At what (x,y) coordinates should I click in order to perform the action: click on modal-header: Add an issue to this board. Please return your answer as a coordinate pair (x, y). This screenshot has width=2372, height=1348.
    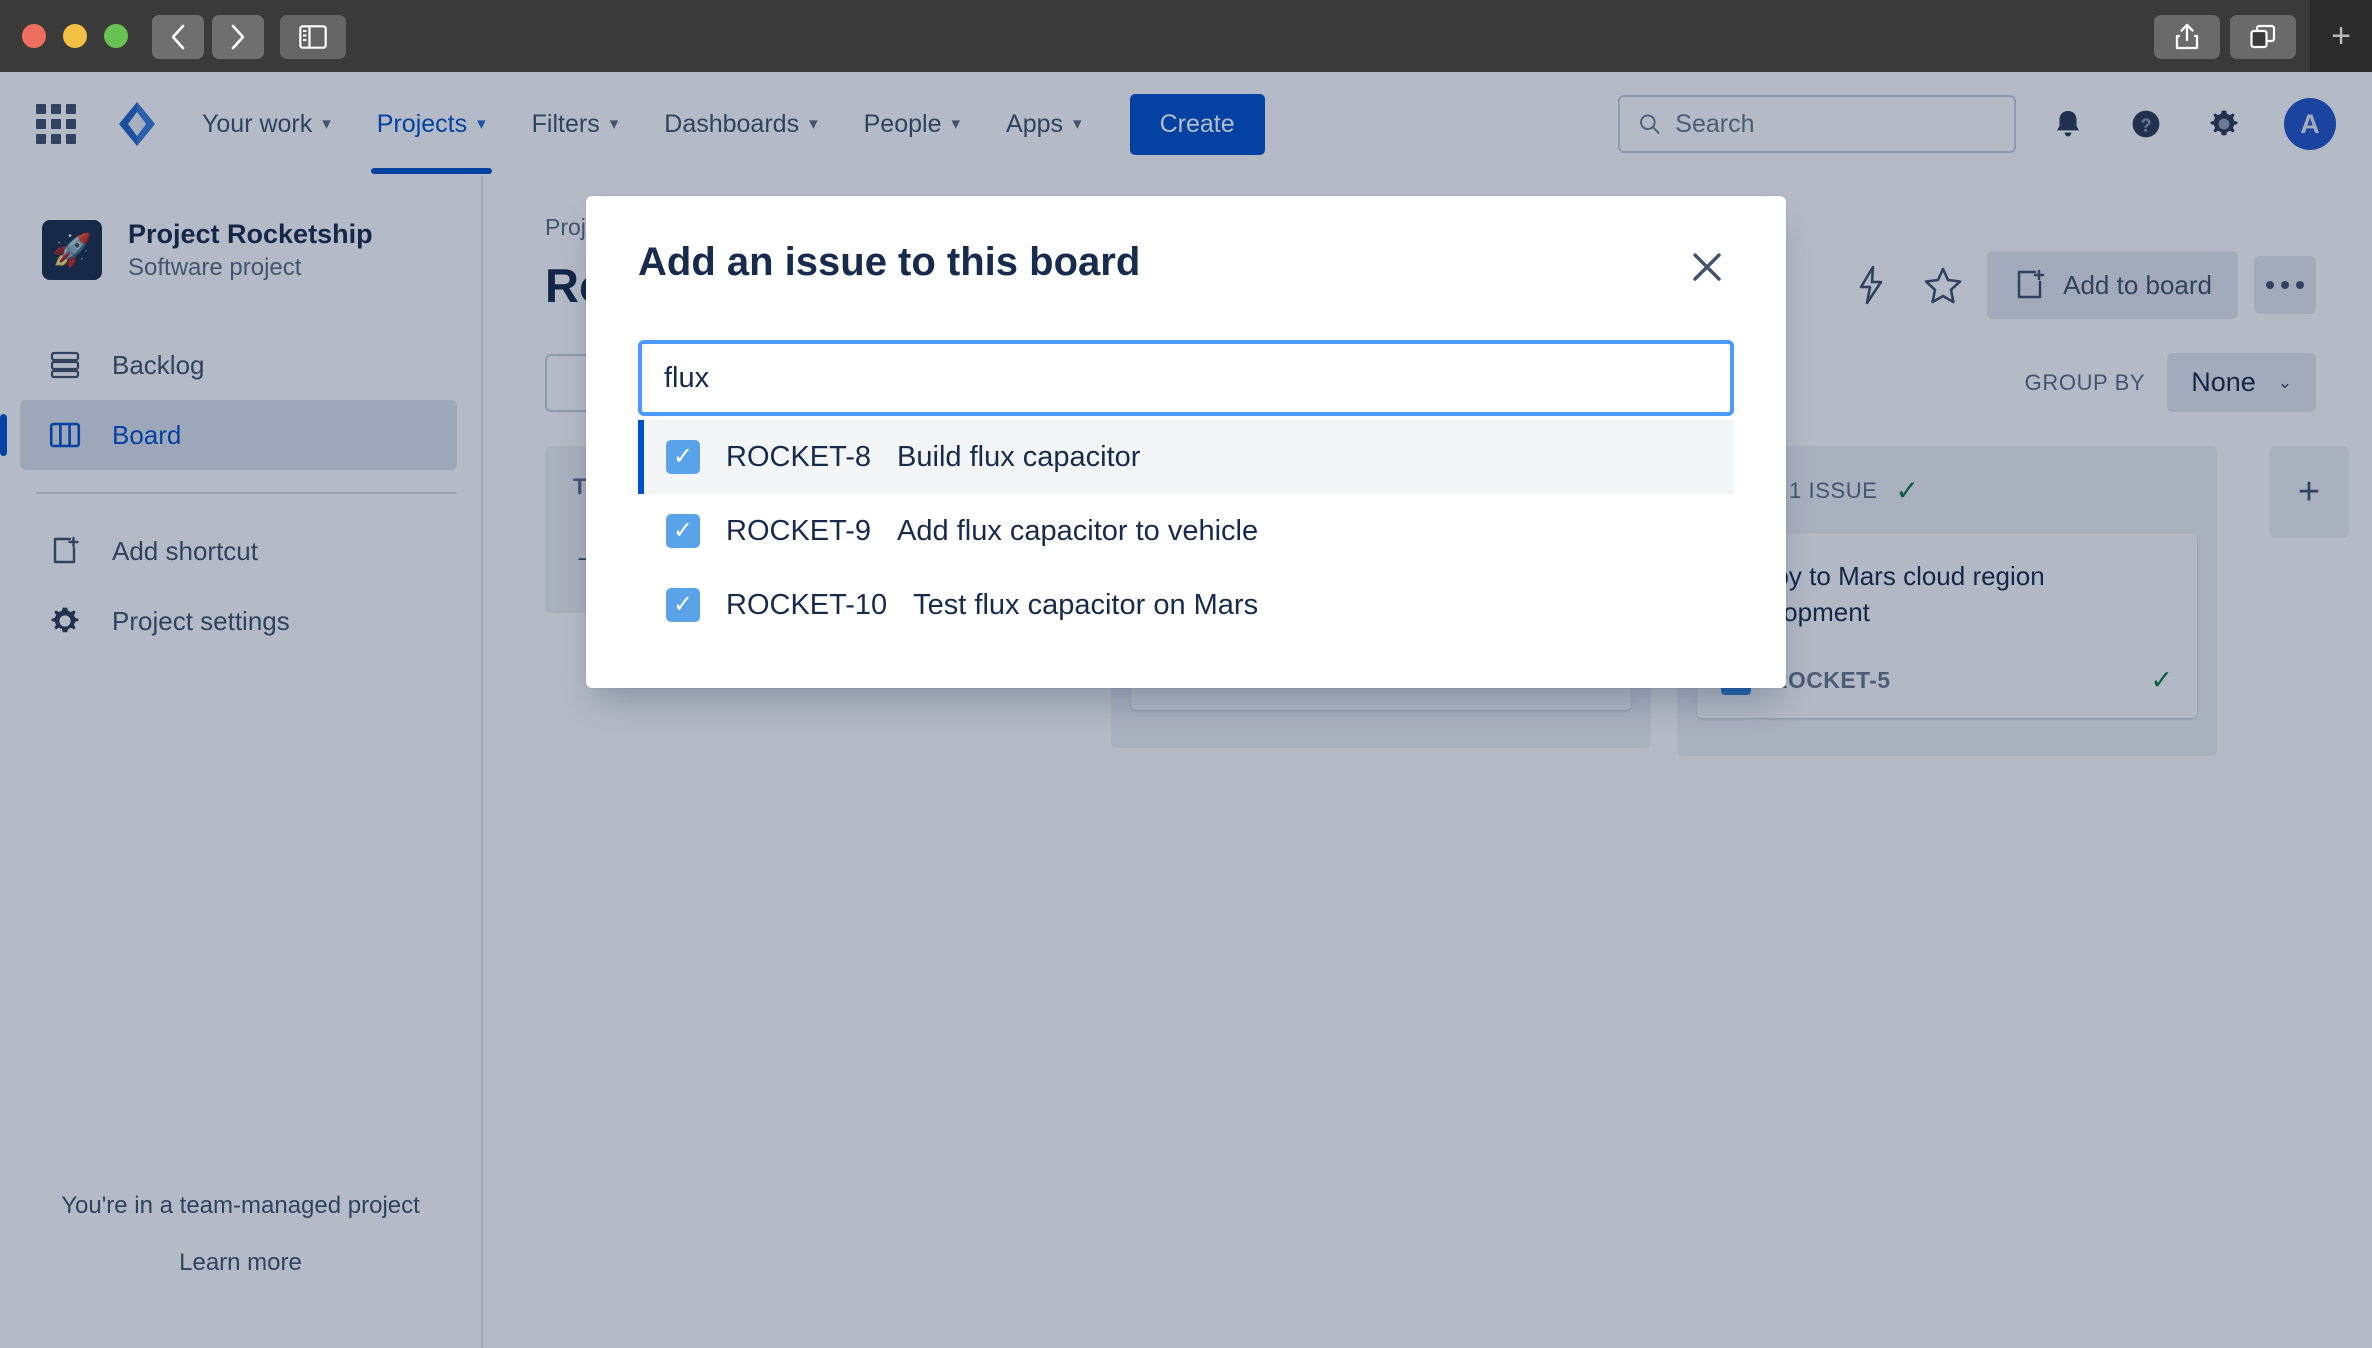
    Looking at the image, I should click on (1186, 267).